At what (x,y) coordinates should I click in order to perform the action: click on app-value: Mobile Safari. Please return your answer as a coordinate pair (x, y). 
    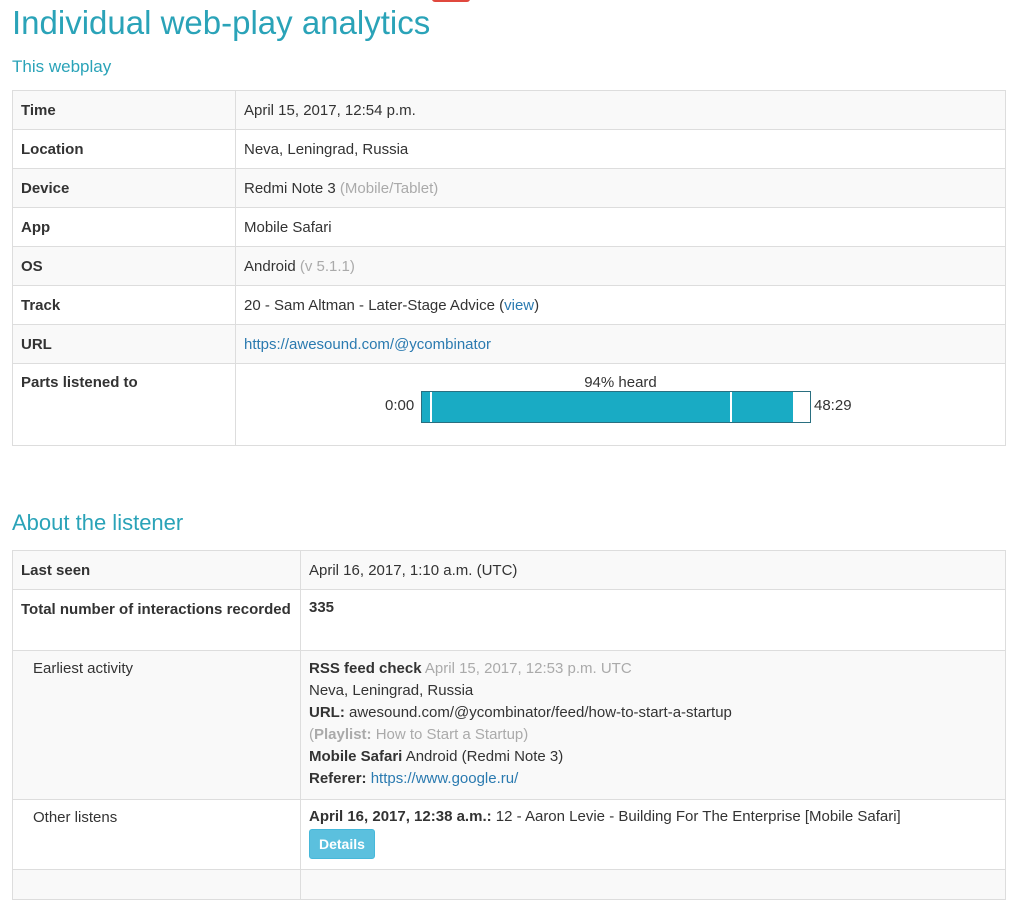
    Looking at the image, I should click on (620, 227).